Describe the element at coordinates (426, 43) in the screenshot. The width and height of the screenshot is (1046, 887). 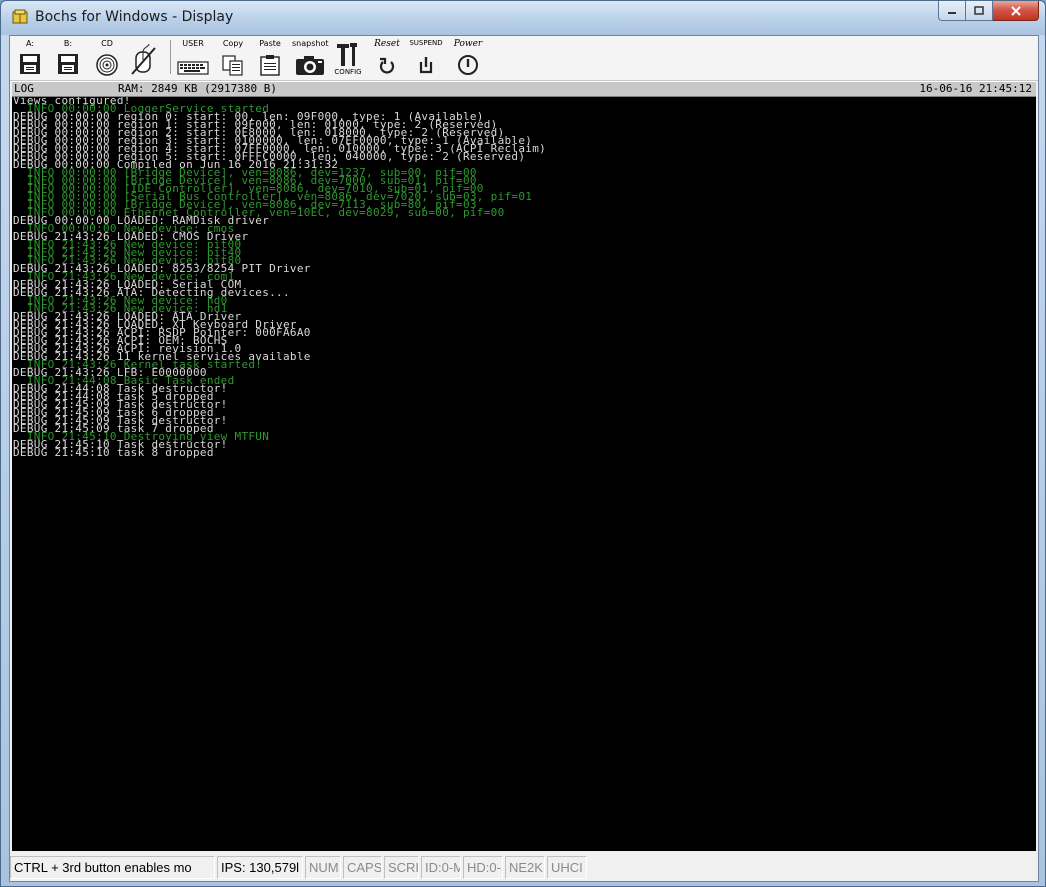
I see `suspend-label: SUSPEND` at that location.